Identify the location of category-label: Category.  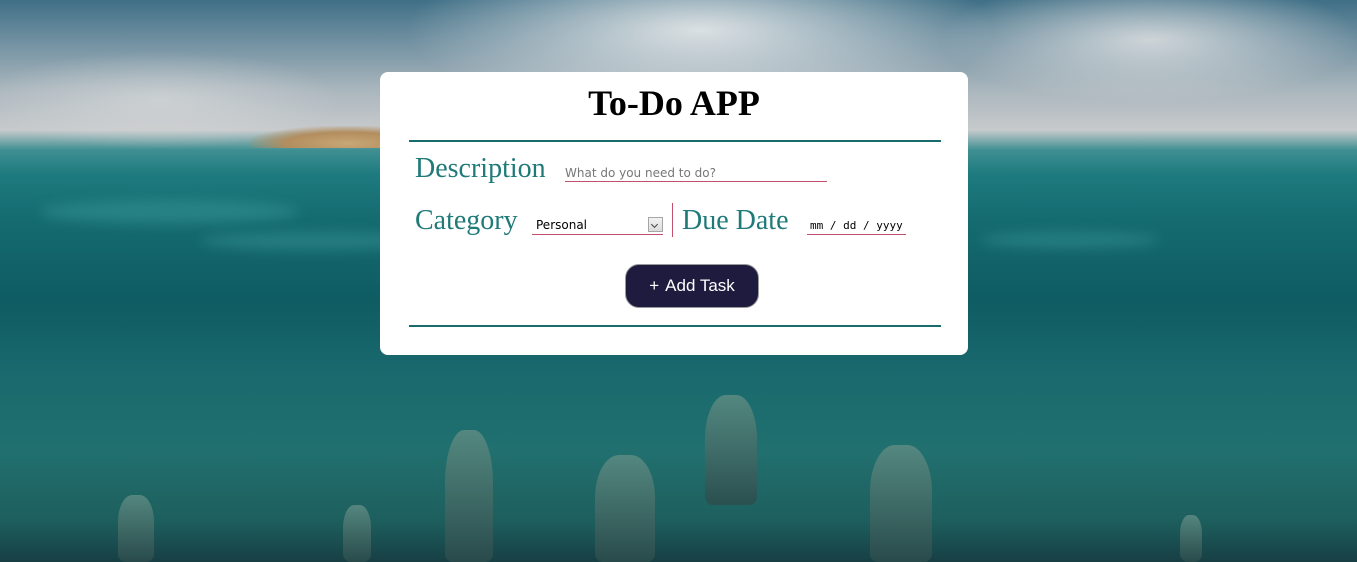
(466, 220).